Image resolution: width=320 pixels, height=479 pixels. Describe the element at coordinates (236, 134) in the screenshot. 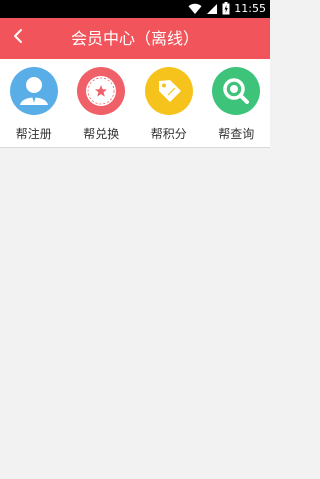

I see `help-query-label: 帮查询` at that location.